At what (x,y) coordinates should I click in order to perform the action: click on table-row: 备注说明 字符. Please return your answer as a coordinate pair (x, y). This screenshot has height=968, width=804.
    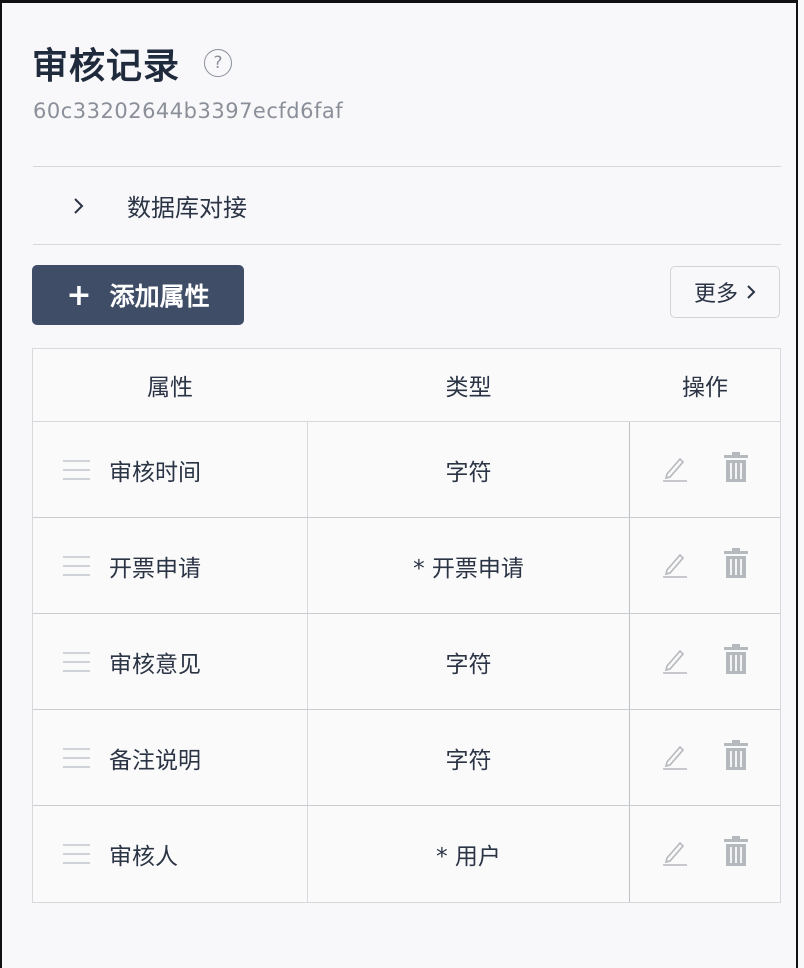
    Looking at the image, I should click on (406, 758).